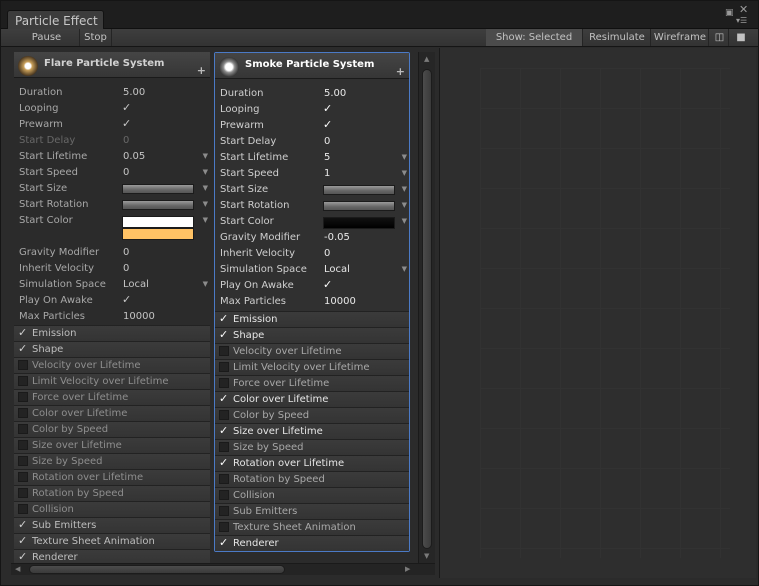 This screenshot has height=586, width=759. What do you see at coordinates (337, 269) in the screenshot?
I see `smoke-simulation-space-select: Local` at bounding box center [337, 269].